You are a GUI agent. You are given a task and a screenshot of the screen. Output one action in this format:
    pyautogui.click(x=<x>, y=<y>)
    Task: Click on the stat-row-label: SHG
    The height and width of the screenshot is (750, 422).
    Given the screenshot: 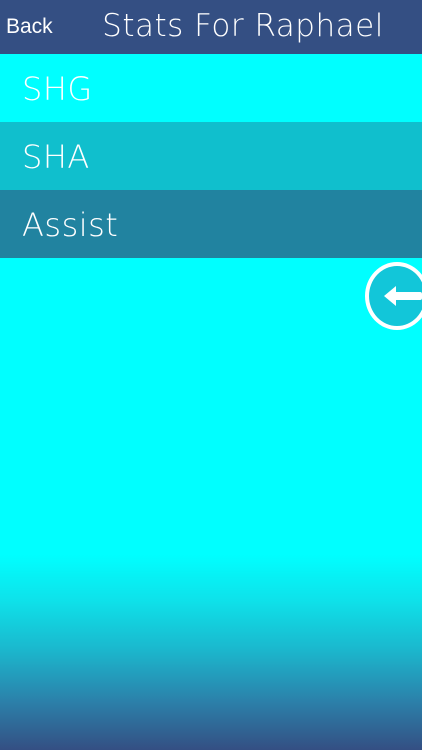 What is the action you would take?
    pyautogui.click(x=57, y=89)
    